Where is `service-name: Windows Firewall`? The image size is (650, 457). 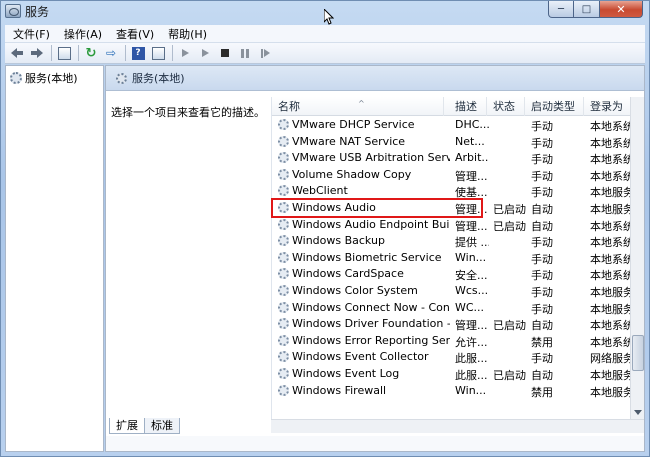 service-name: Windows Firewall is located at coordinates (339, 390).